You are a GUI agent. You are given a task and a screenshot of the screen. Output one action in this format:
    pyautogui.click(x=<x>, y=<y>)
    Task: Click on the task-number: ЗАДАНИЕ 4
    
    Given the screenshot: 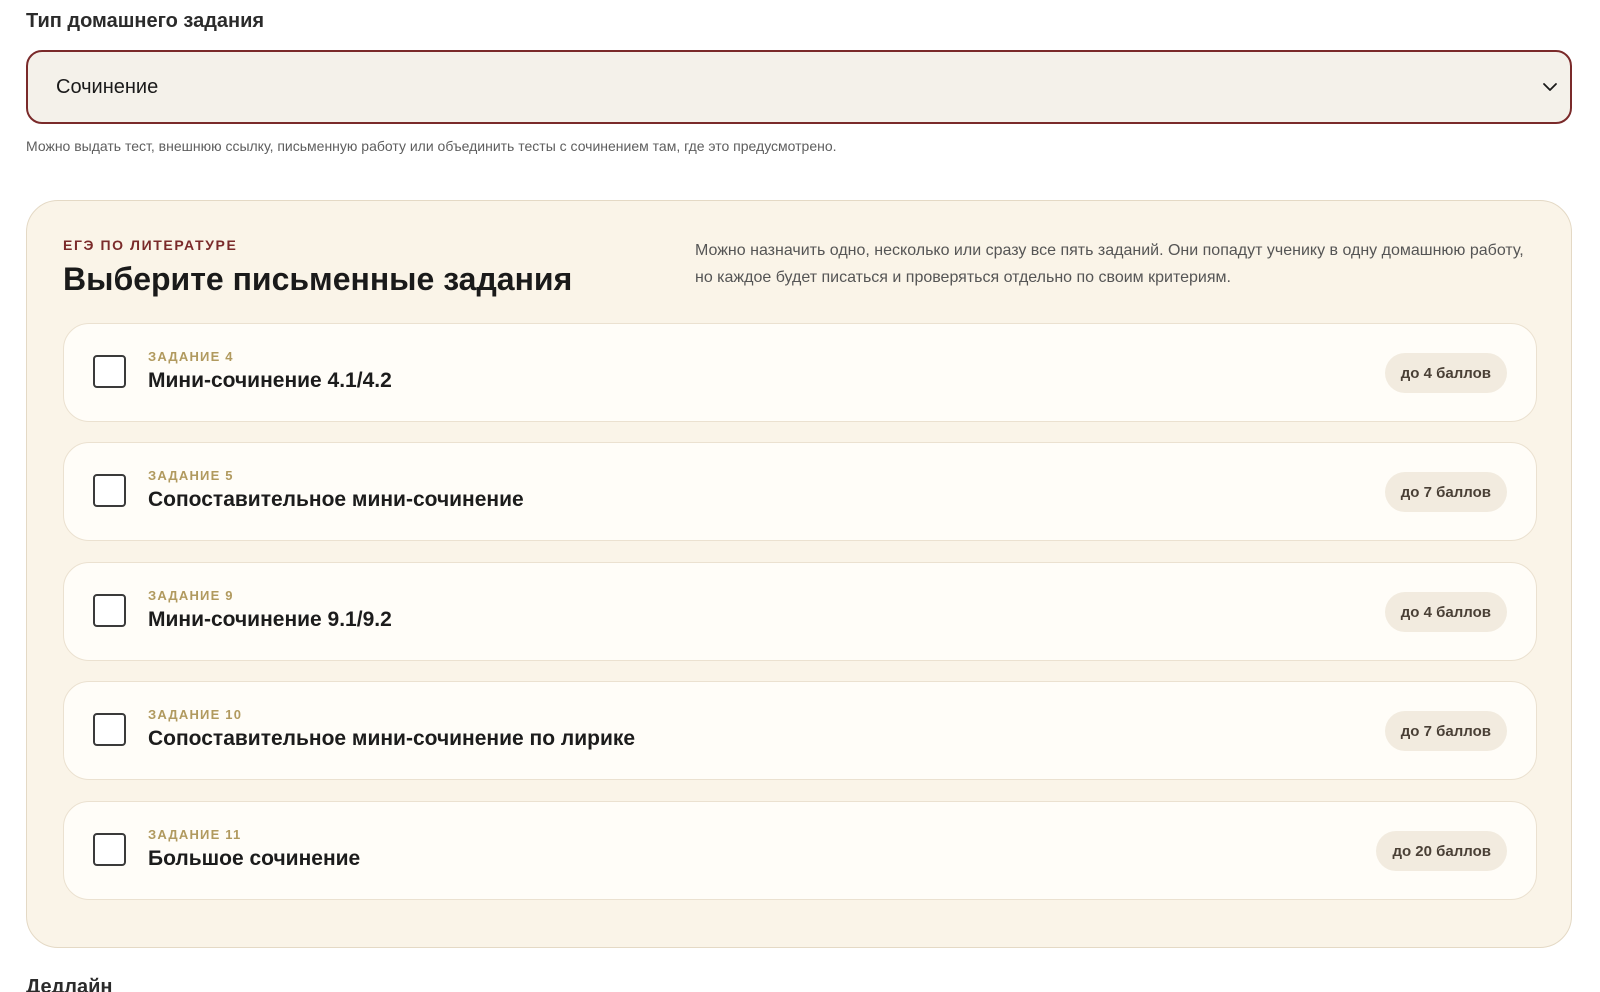 What is the action you would take?
    pyautogui.click(x=191, y=356)
    